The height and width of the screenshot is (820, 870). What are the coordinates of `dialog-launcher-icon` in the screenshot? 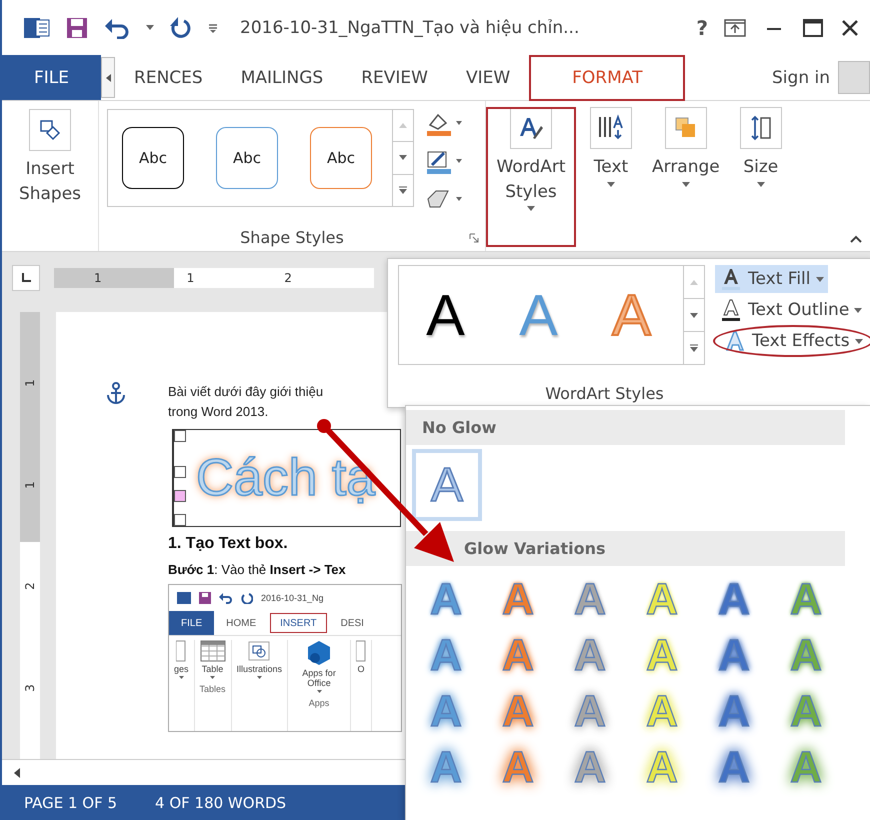 It's located at (474, 238).